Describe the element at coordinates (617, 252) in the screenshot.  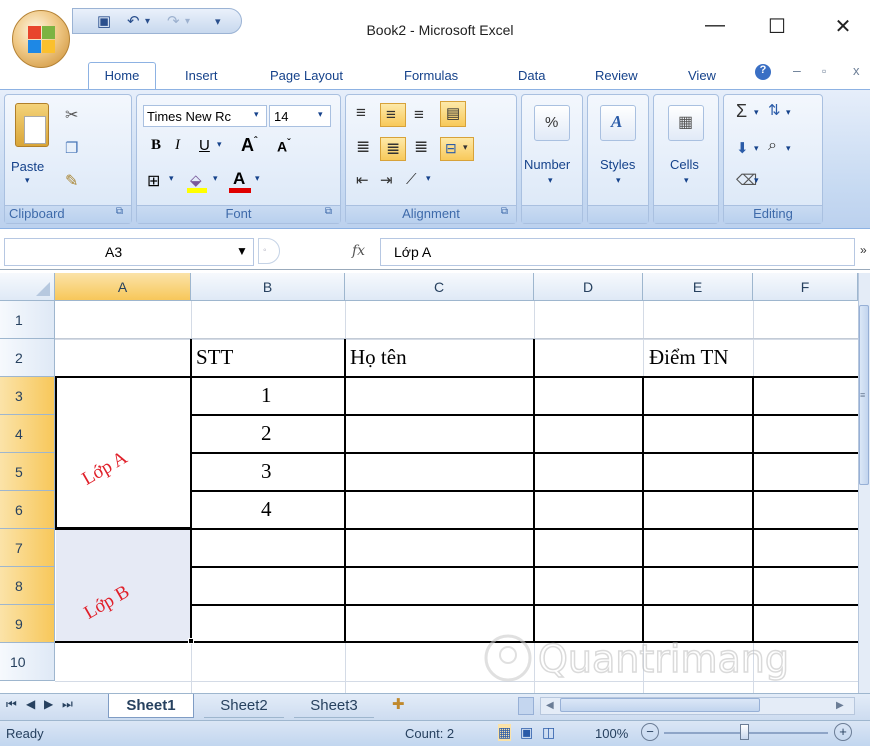
I see `formula-input` at that location.